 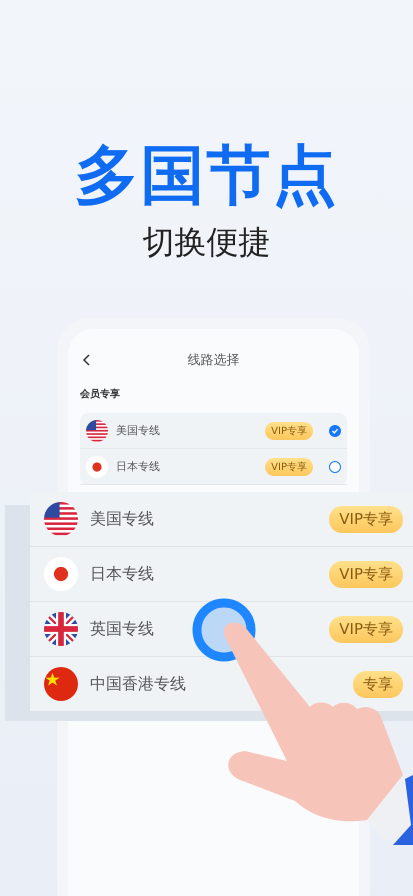 What do you see at coordinates (206, 242) in the screenshot?
I see `subheadline: 切换便捷` at bounding box center [206, 242].